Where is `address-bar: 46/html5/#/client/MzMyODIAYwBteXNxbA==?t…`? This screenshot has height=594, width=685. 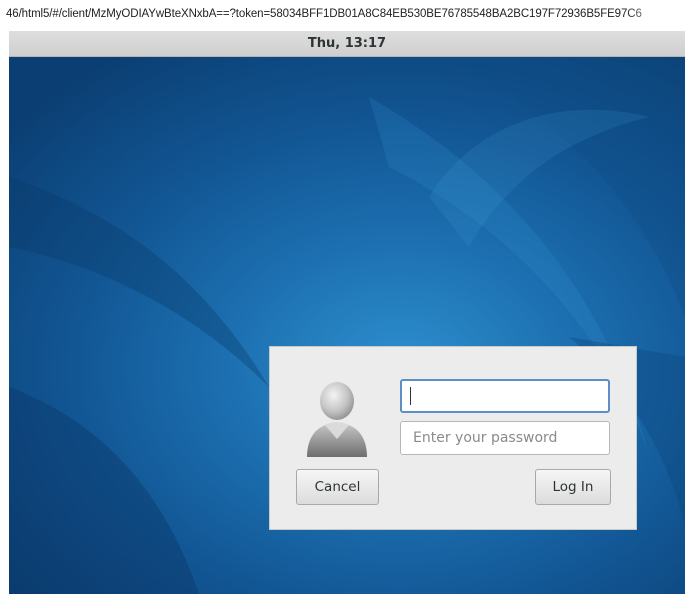 address-bar: 46/html5/#/client/MzMyODIAYwBteXNxbA==?t… is located at coordinates (342, 15).